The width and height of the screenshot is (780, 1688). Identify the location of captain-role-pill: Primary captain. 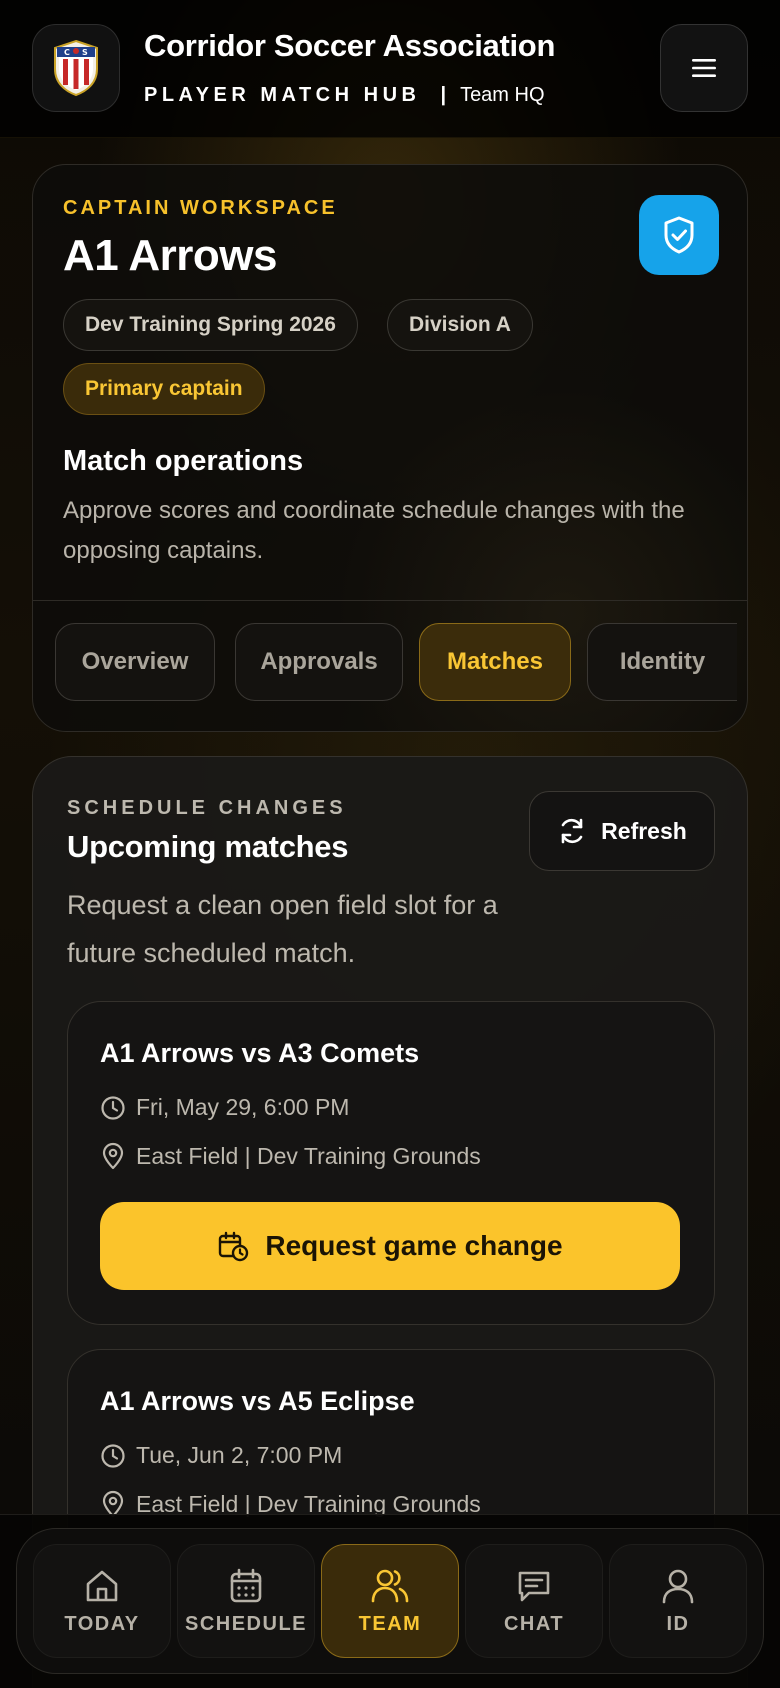
(164, 389).